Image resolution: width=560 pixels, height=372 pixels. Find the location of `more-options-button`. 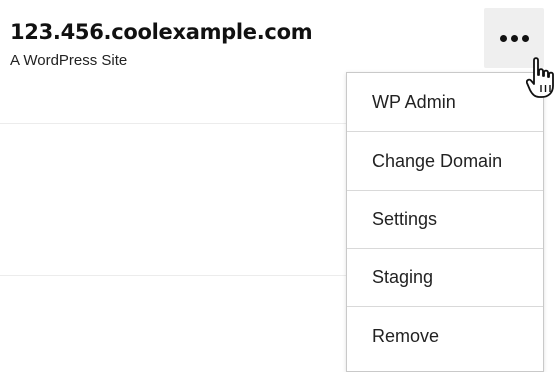

more-options-button is located at coordinates (514, 38).